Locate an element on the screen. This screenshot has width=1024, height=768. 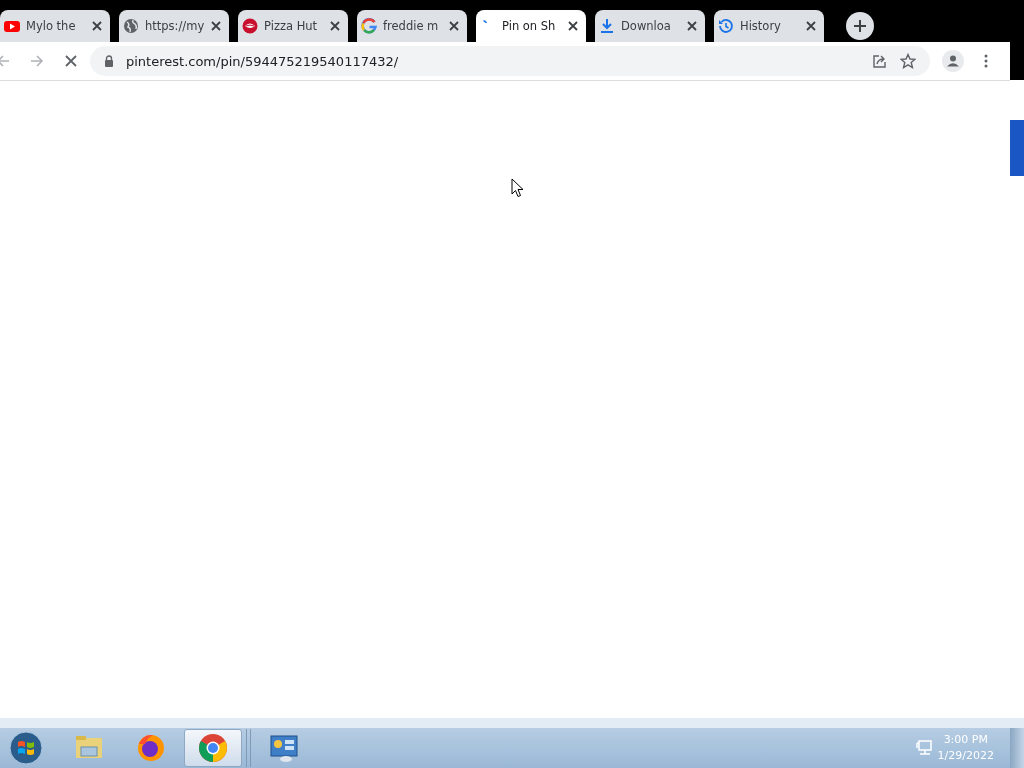
loading-spinner-icon is located at coordinates (485, 22).